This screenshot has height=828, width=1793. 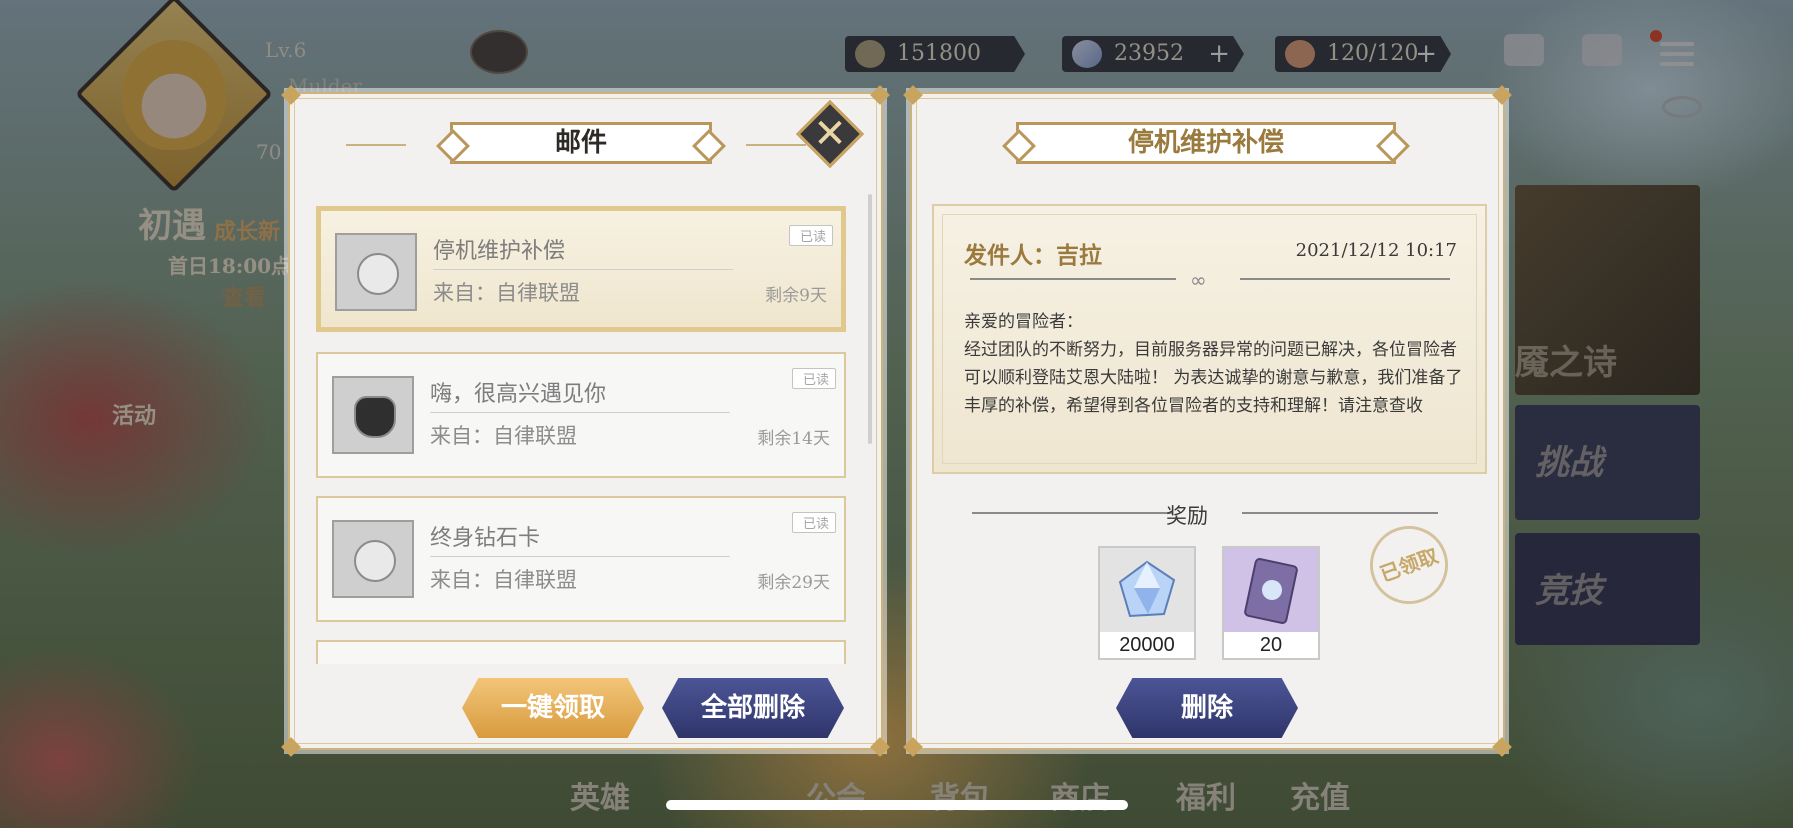 I want to click on claimed-stamp: 已领取, so click(x=1409, y=565).